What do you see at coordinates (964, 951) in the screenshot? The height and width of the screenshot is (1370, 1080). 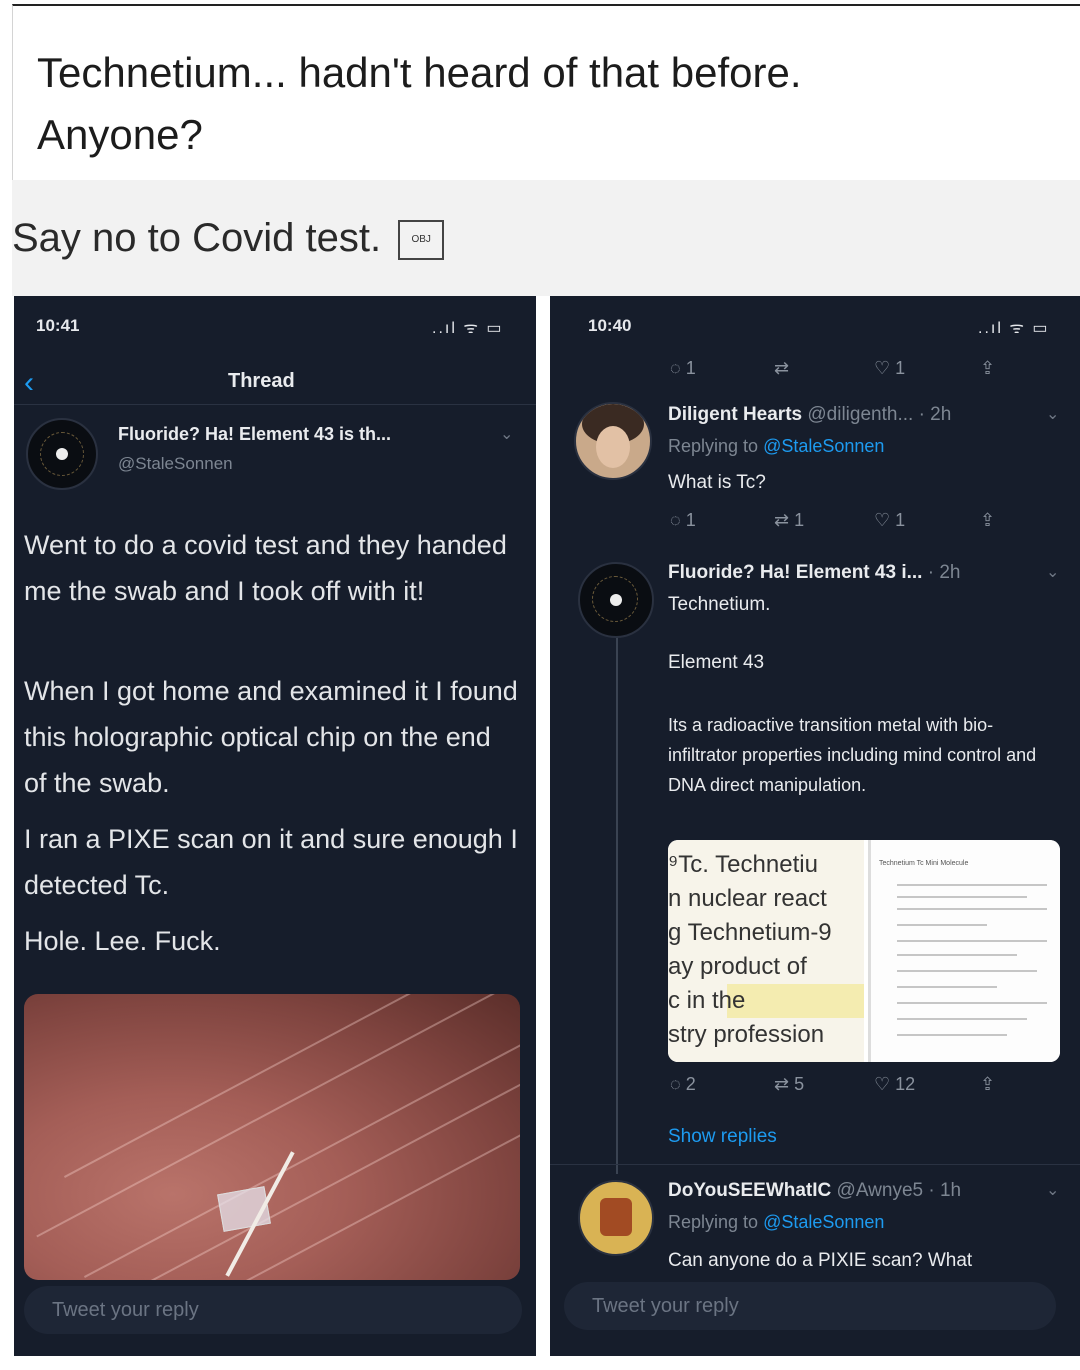 I see `technetium-document-thumbnail: Technetium Tc Mini Molecule` at bounding box center [964, 951].